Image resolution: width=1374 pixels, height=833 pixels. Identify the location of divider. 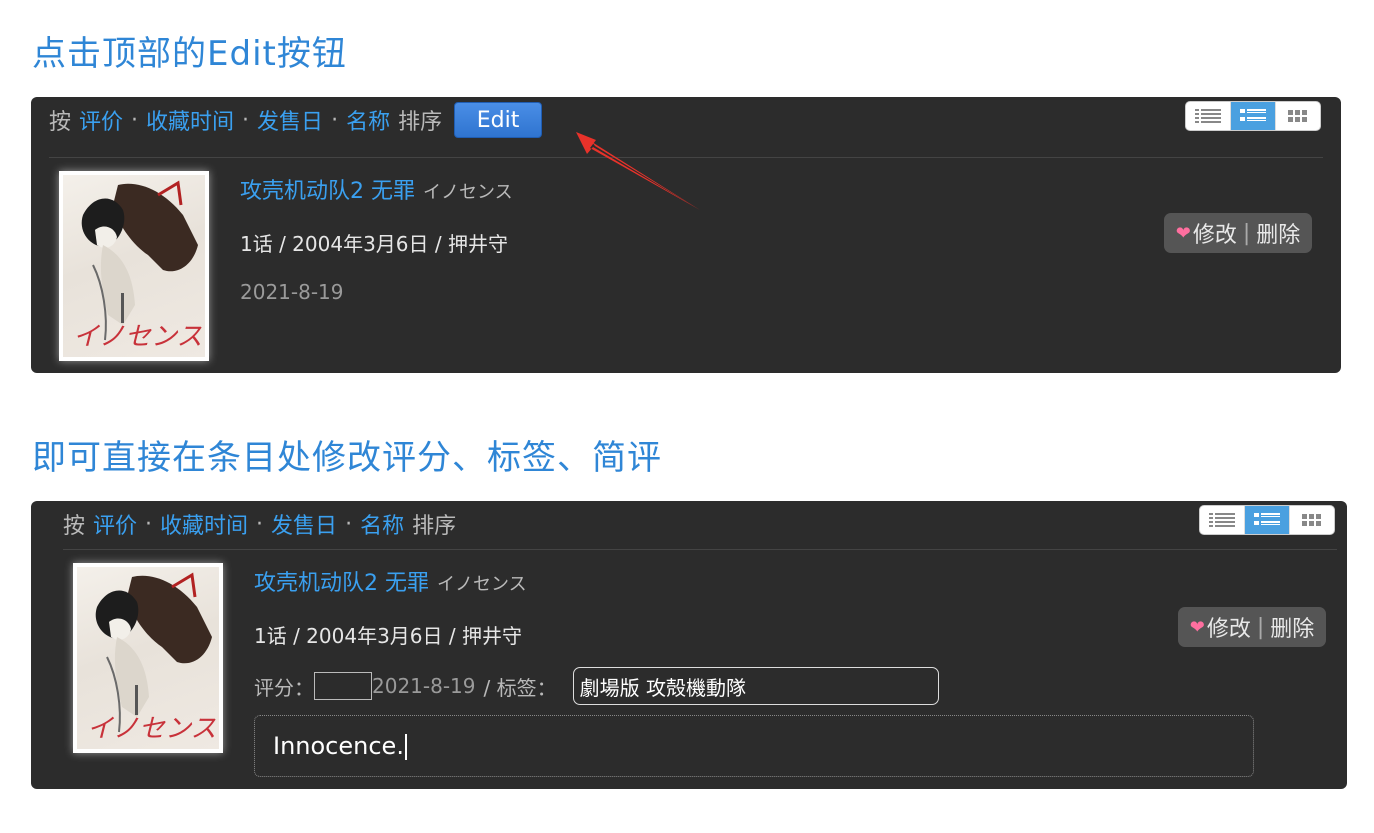
(700, 549).